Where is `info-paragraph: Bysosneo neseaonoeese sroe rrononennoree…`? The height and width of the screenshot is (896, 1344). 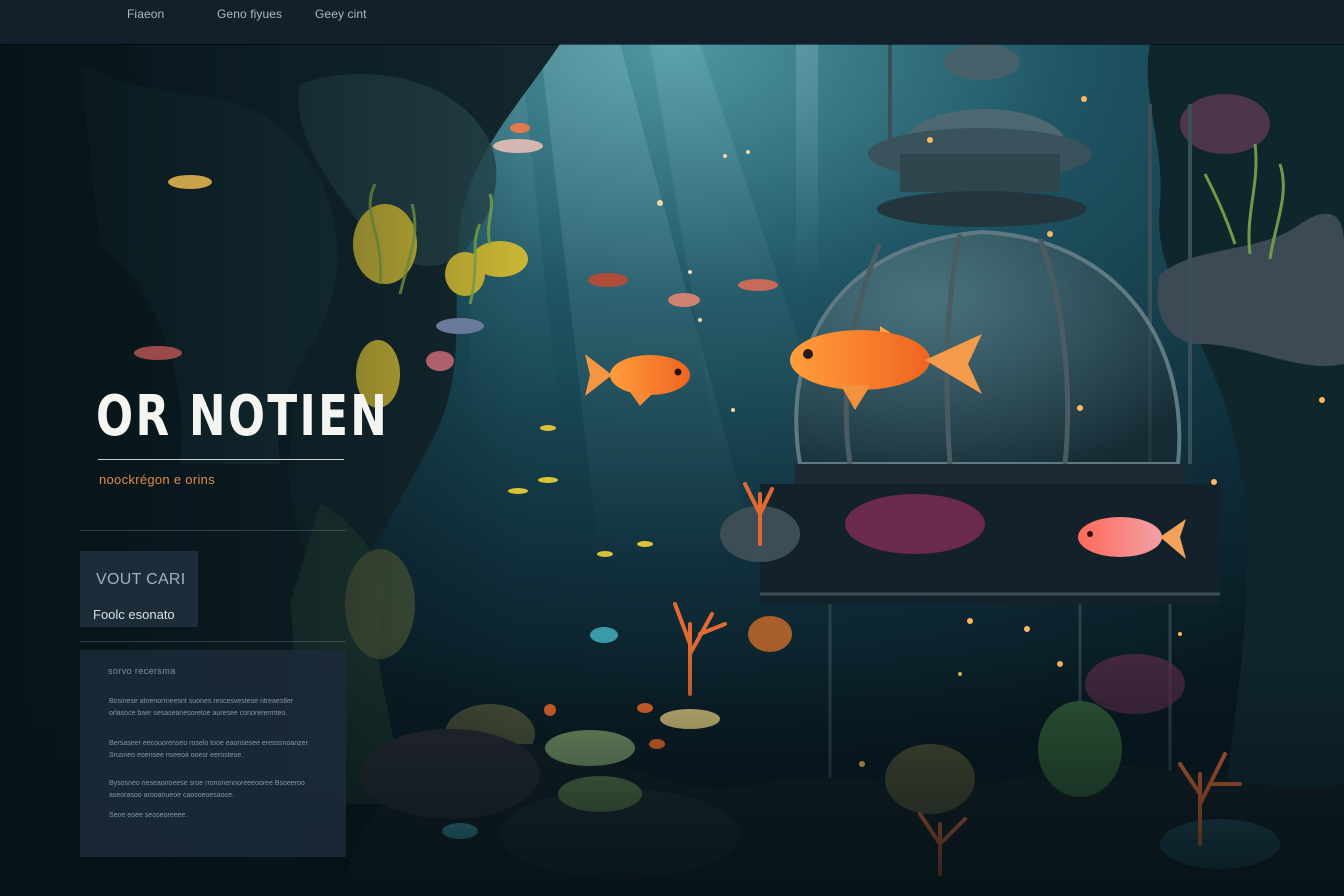 info-paragraph: Bysosneo neseaonoeese sroe rrononennoree… is located at coordinates (207, 789).